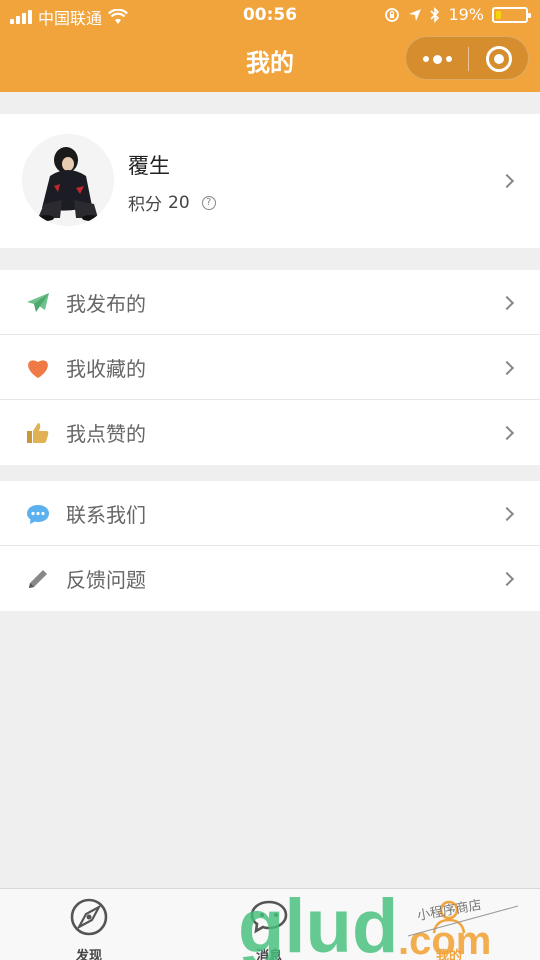 The width and height of the screenshot is (540, 960). Describe the element at coordinates (179, 202) in the screenshot. I see `points-value: 20` at that location.